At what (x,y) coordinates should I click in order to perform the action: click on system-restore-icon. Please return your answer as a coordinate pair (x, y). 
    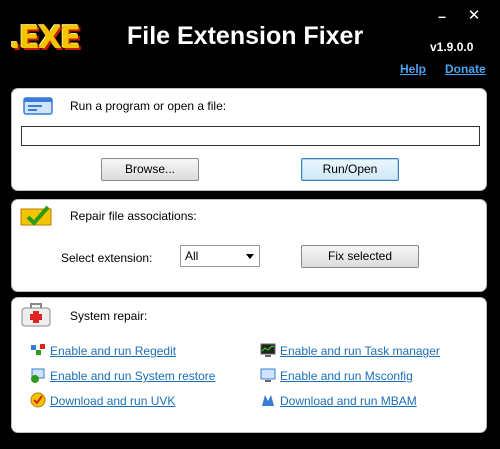
    Looking at the image, I should click on (38, 375).